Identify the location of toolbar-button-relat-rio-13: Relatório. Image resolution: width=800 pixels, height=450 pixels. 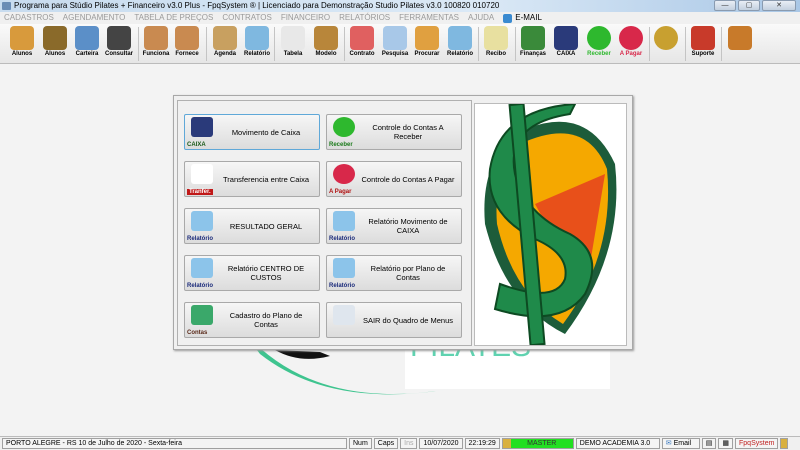
(460, 44).